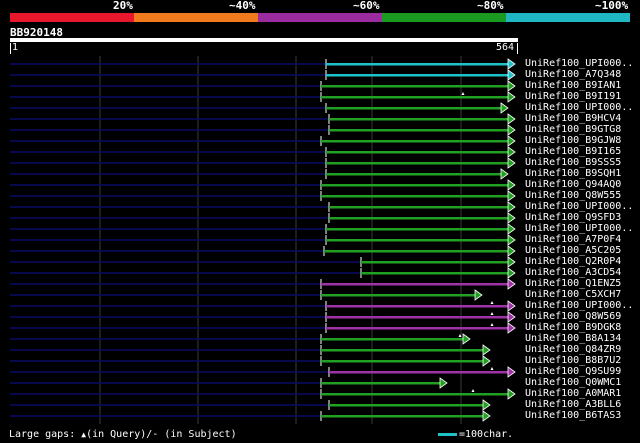  What do you see at coordinates (573, 372) in the screenshot?
I see `hit-label: UniRef100_Q9SU99` at bounding box center [573, 372].